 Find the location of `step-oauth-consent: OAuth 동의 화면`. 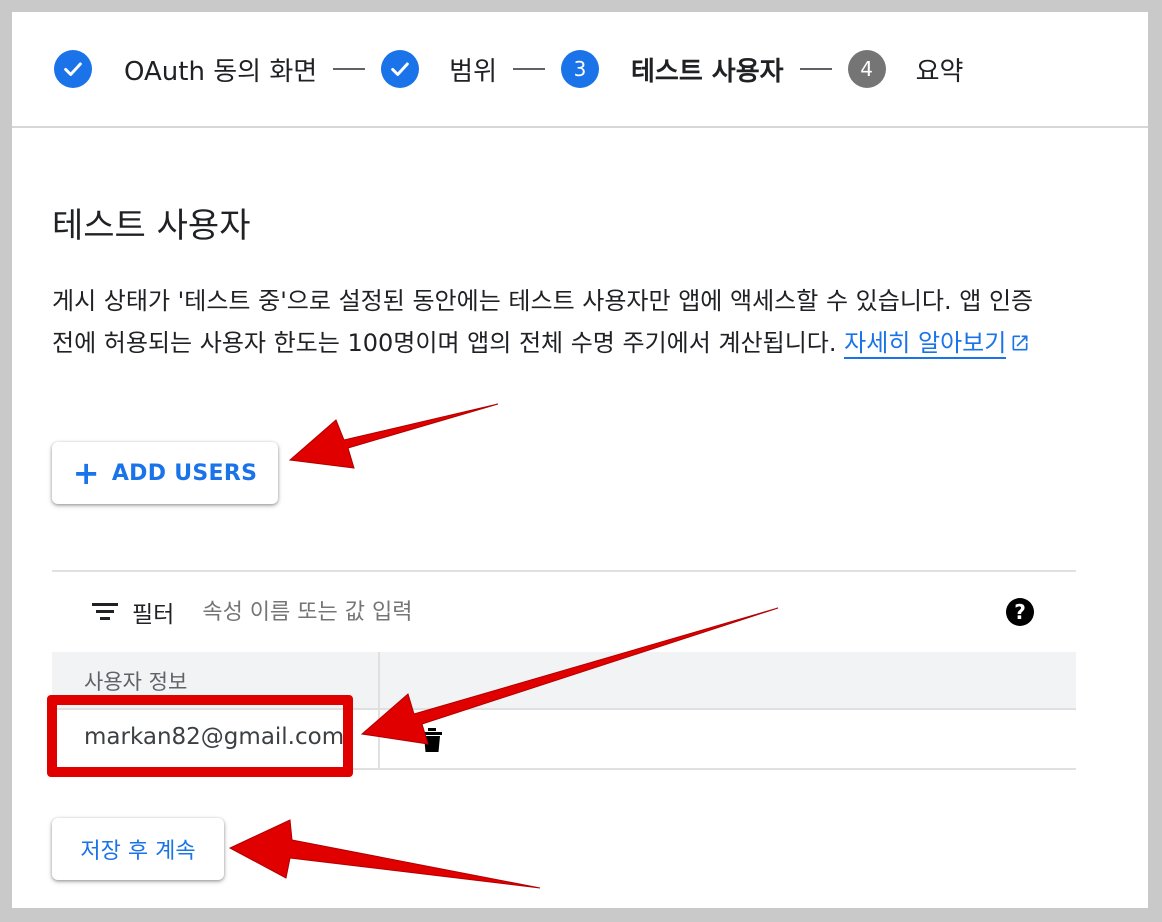

step-oauth-consent: OAuth 동의 화면 is located at coordinates (185, 69).